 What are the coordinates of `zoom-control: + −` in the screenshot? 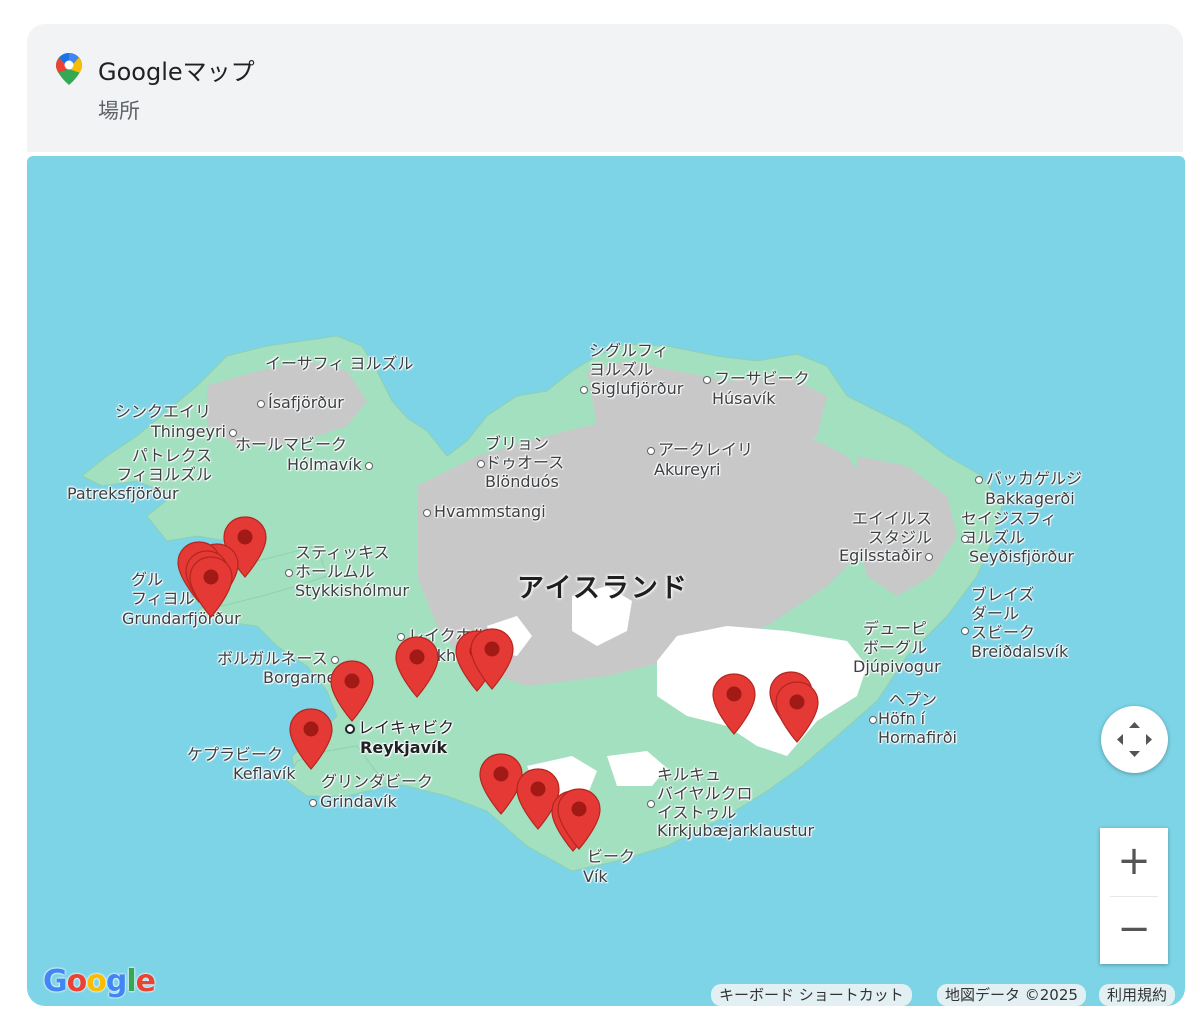 It's located at (1134, 896).